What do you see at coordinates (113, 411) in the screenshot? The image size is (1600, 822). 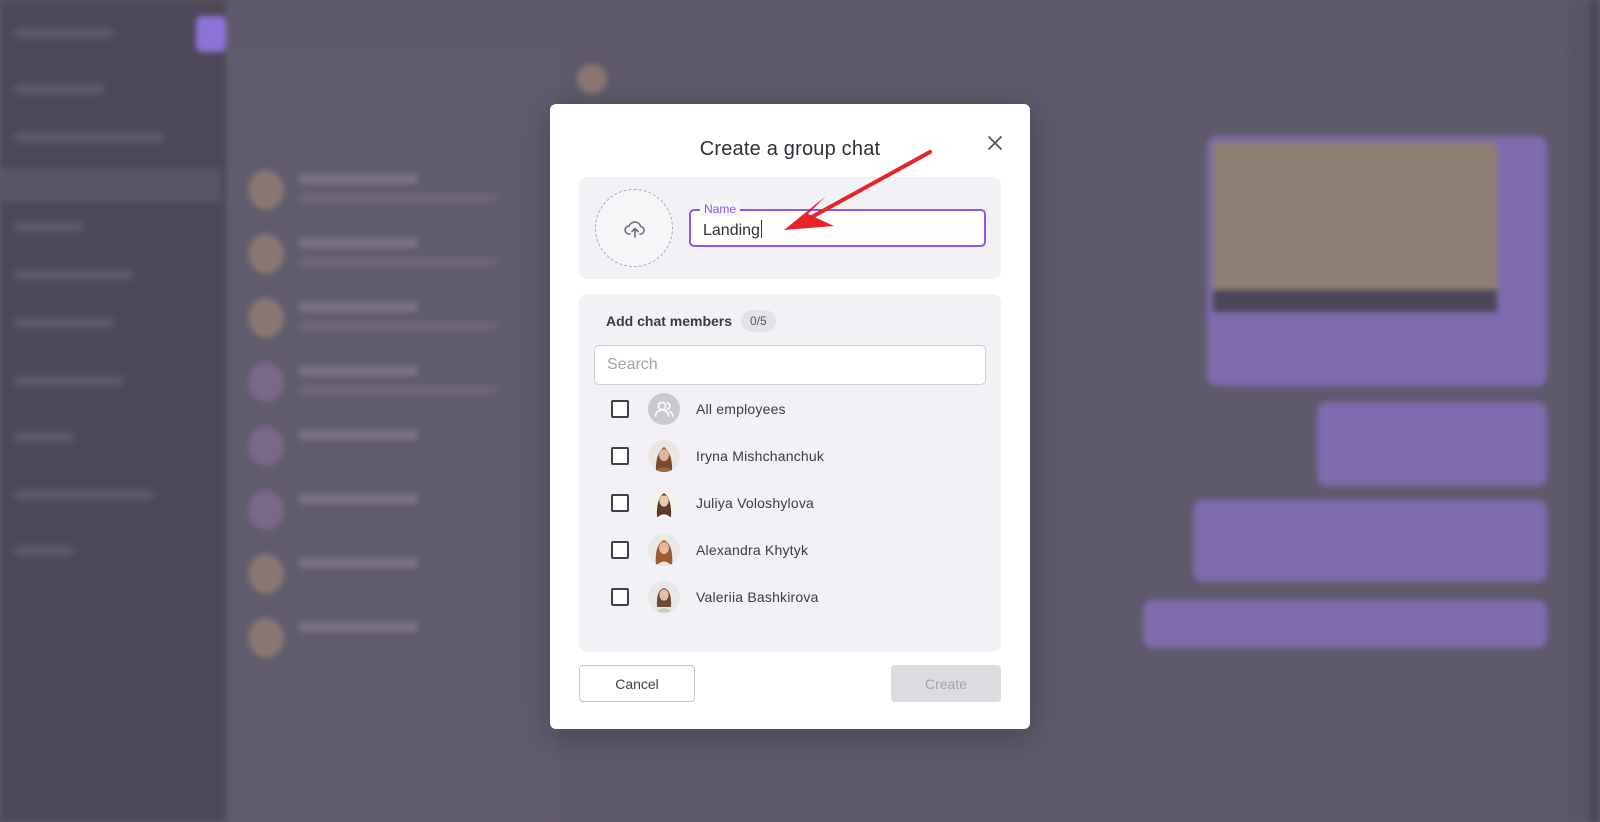 I see `bg-sidebar` at bounding box center [113, 411].